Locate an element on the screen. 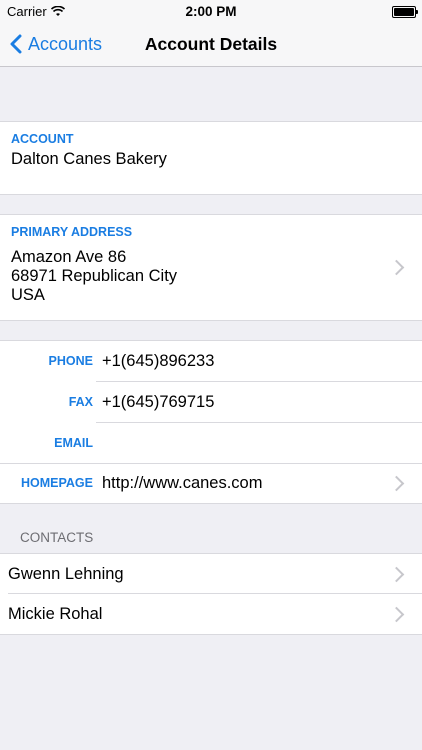 This screenshot has height=750, width=422. account-label: ACCOUNT is located at coordinates (42, 139).